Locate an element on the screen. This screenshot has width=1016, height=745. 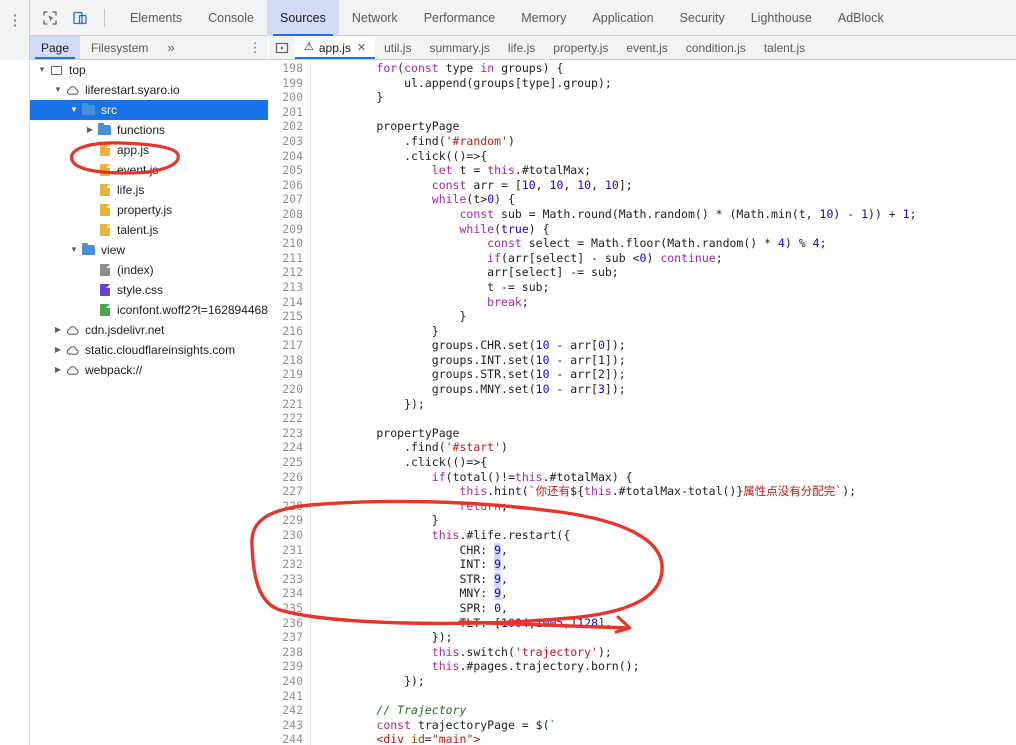
tree-item-talent-js: talent.js is located at coordinates (149, 230).